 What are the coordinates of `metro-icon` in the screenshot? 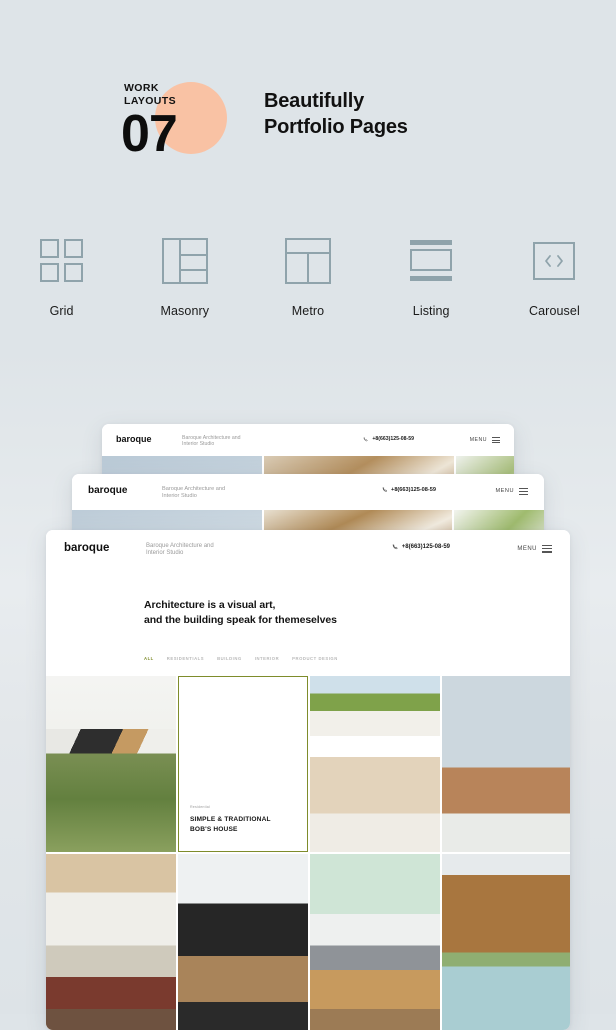 It's located at (308, 261).